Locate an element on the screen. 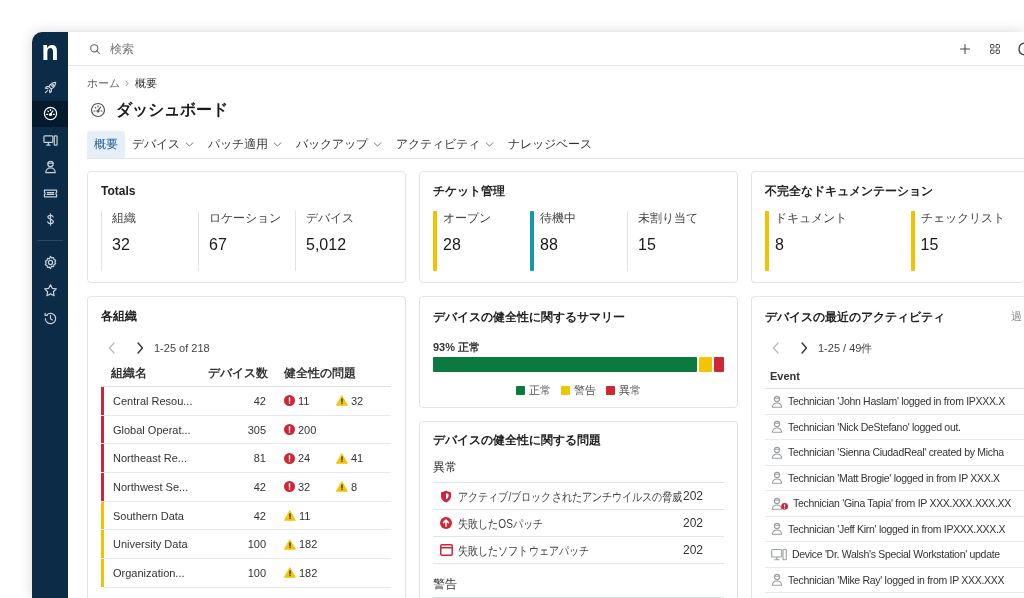 This screenshot has height=598, width=1024. issue-count: 24 is located at coordinates (304, 458).